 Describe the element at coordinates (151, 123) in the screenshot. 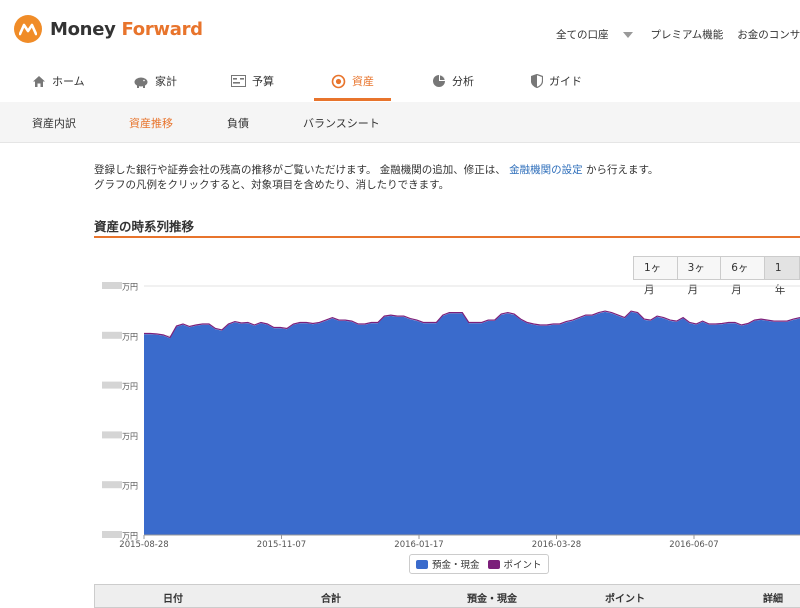

I see `subnav-asset-trend: 資産推移` at that location.